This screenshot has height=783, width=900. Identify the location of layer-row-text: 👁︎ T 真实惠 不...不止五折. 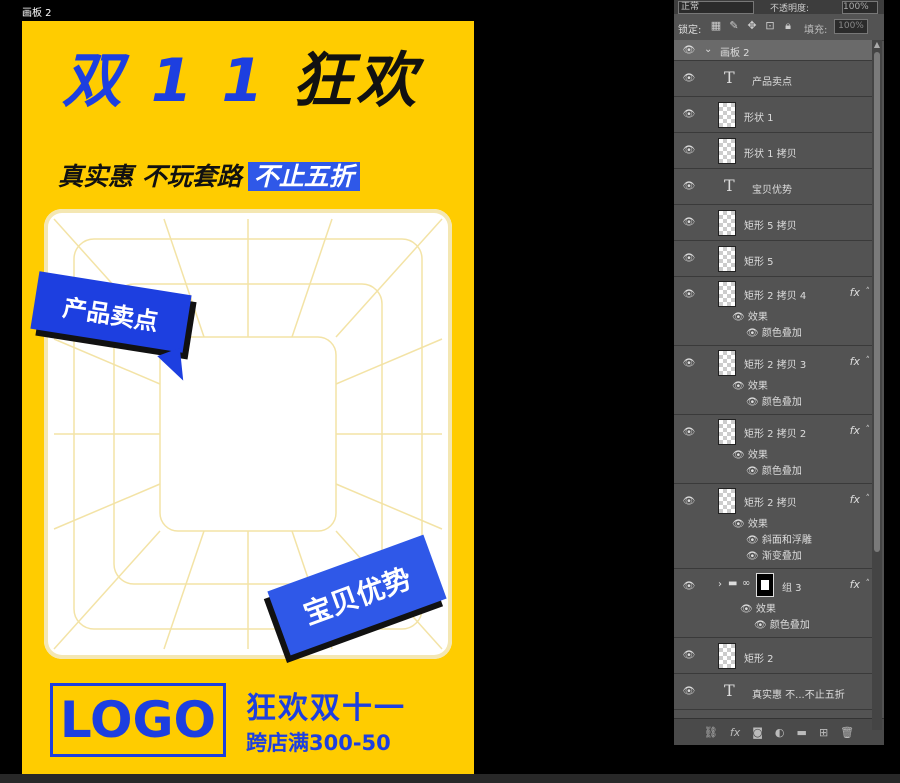
(773, 692).